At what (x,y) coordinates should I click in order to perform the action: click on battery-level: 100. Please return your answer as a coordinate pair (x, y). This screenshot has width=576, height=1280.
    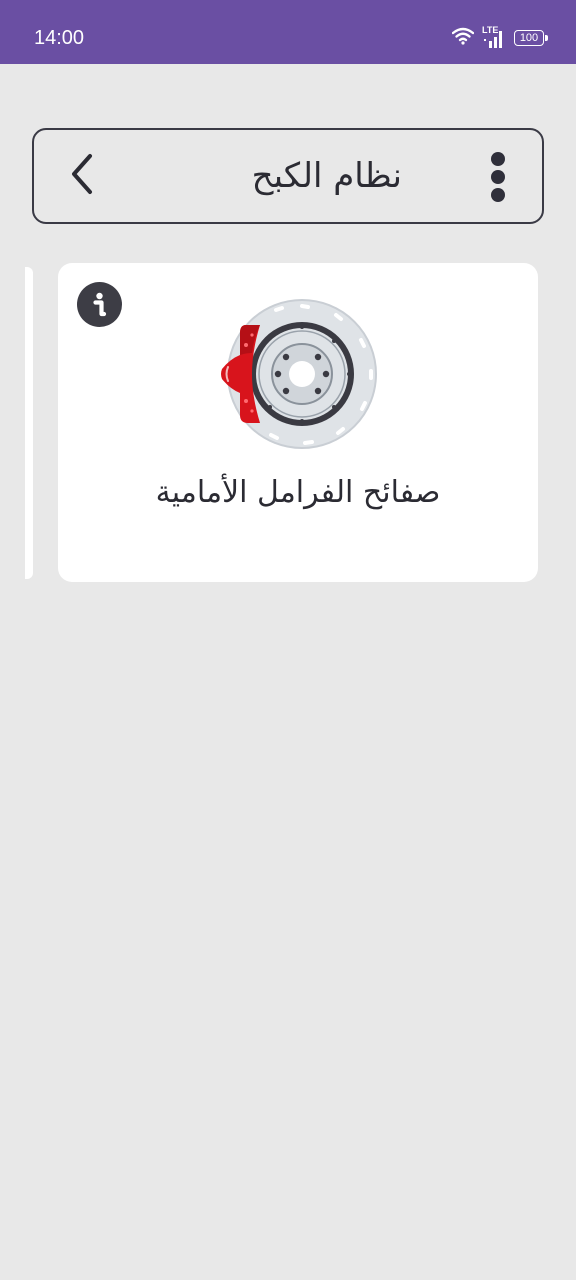
    Looking at the image, I should click on (529, 38).